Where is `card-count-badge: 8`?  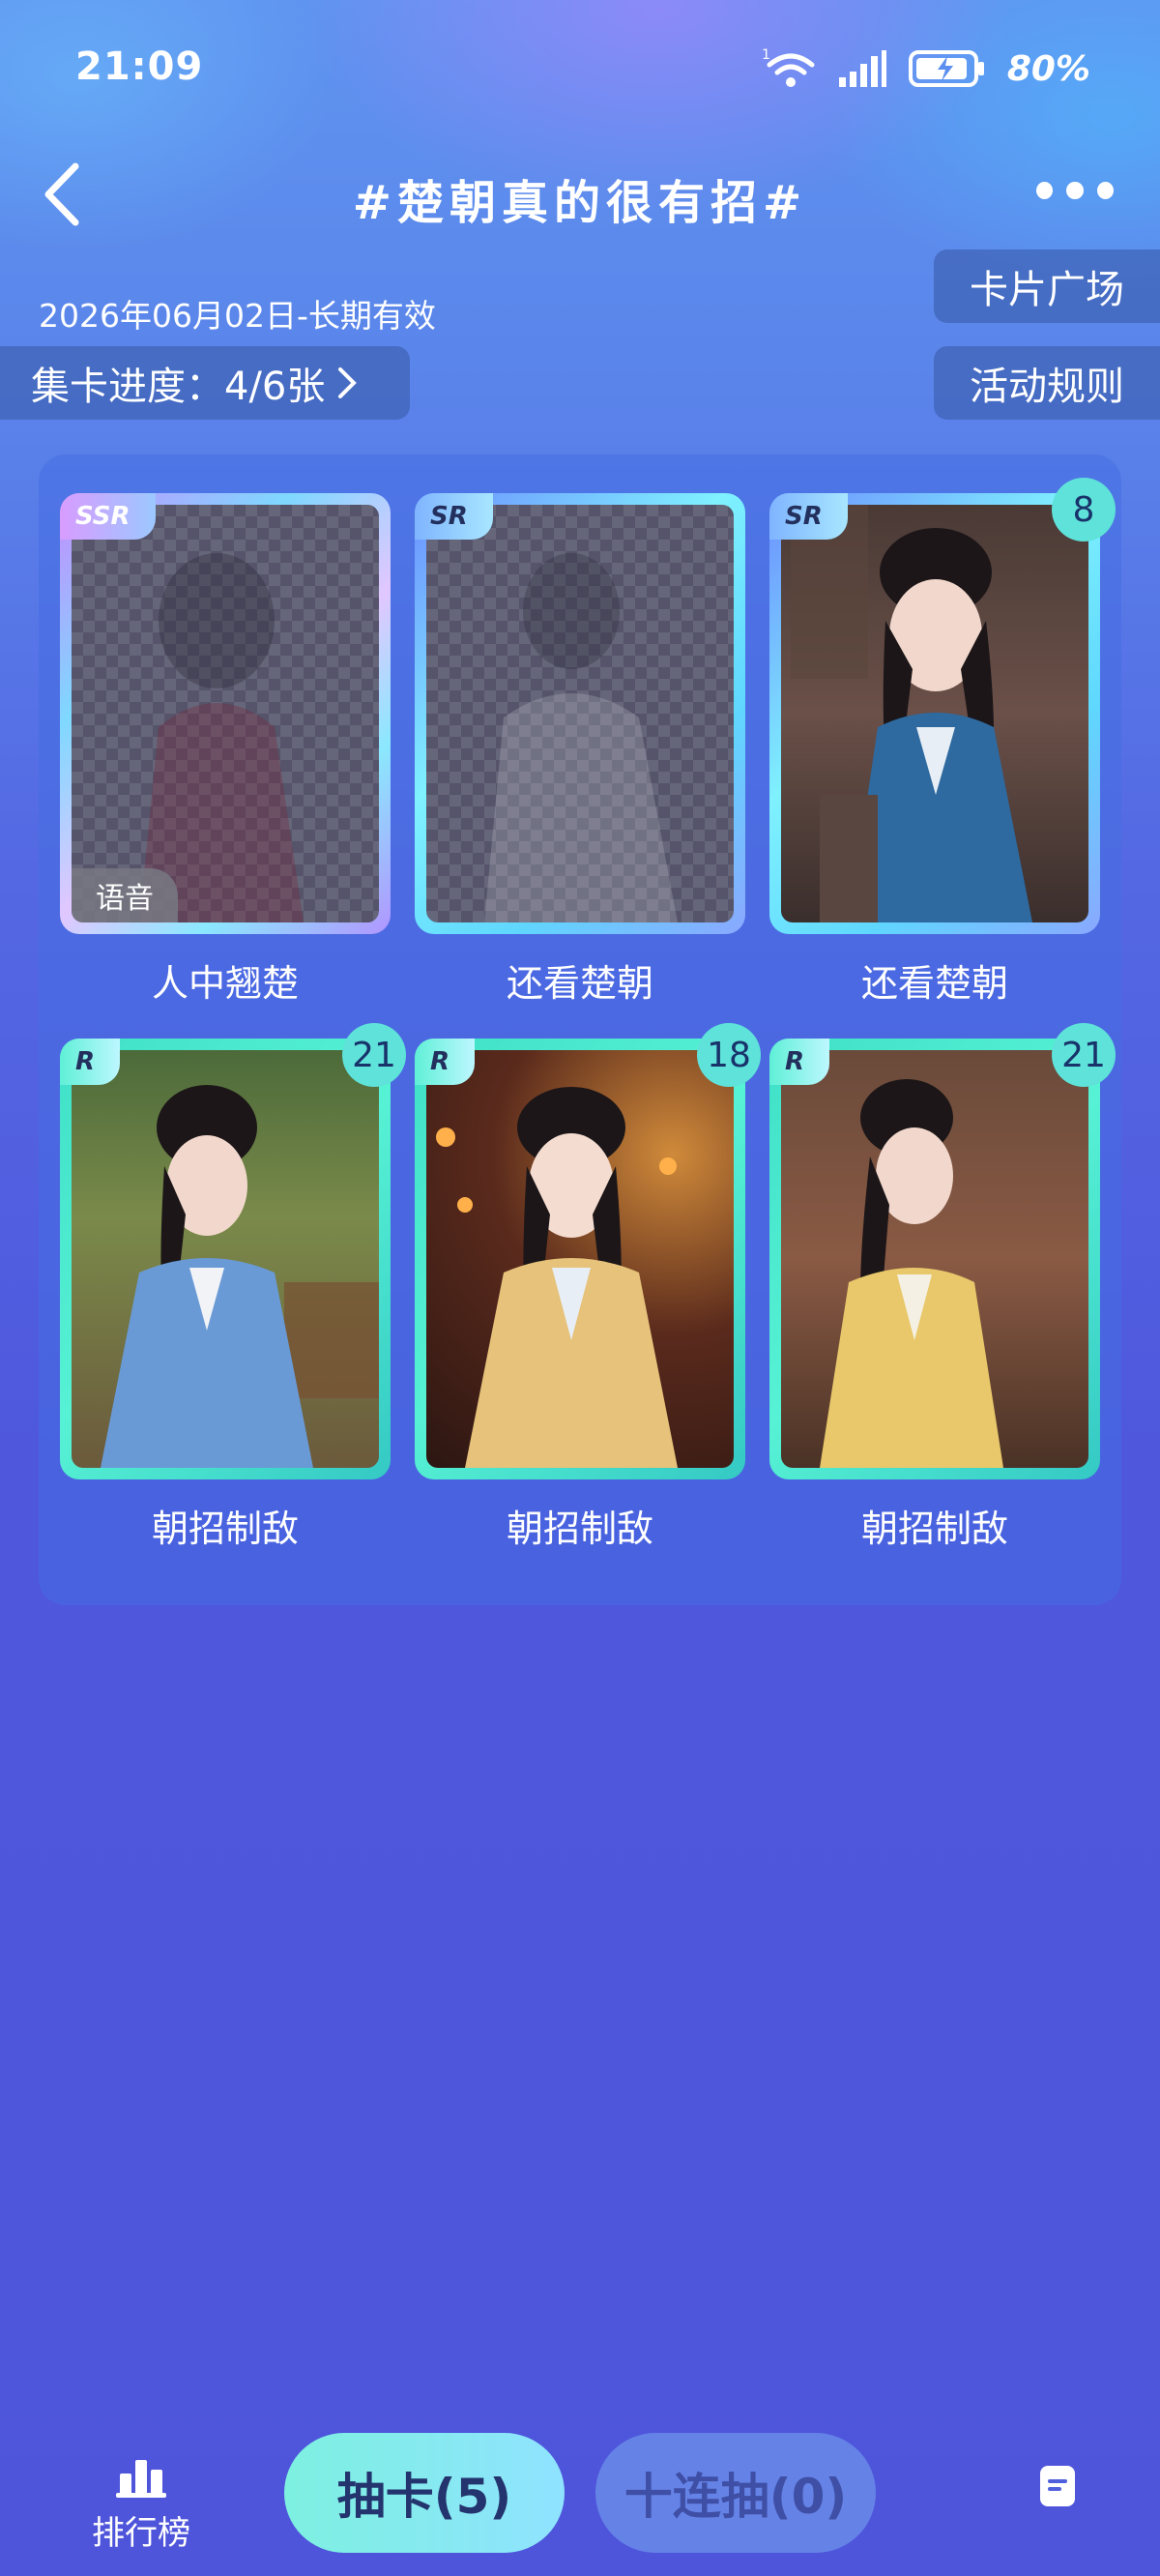 card-count-badge: 8 is located at coordinates (1084, 510).